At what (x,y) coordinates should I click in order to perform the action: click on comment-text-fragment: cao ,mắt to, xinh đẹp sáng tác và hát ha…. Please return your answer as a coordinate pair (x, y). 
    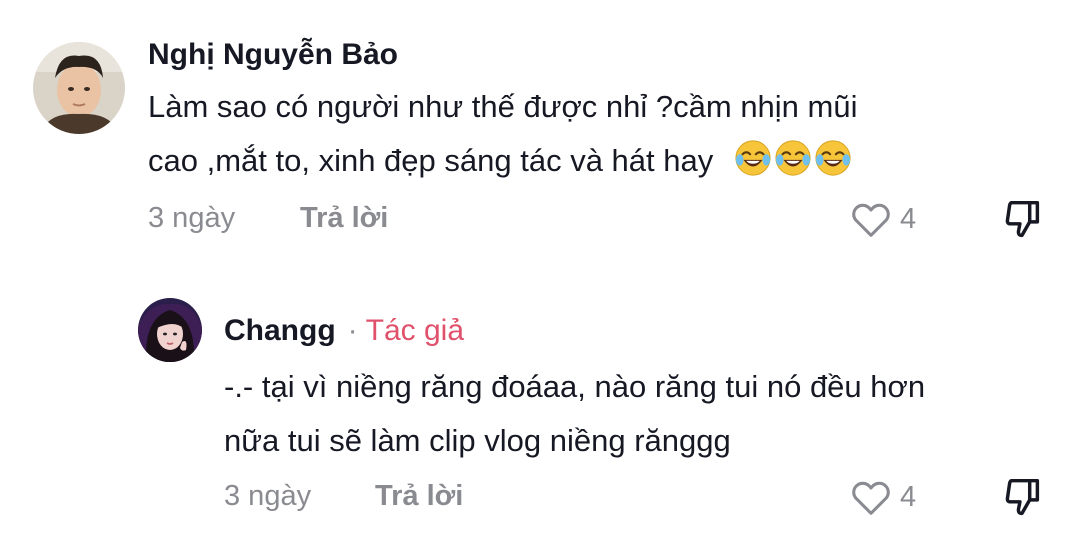
    Looking at the image, I should click on (431, 160).